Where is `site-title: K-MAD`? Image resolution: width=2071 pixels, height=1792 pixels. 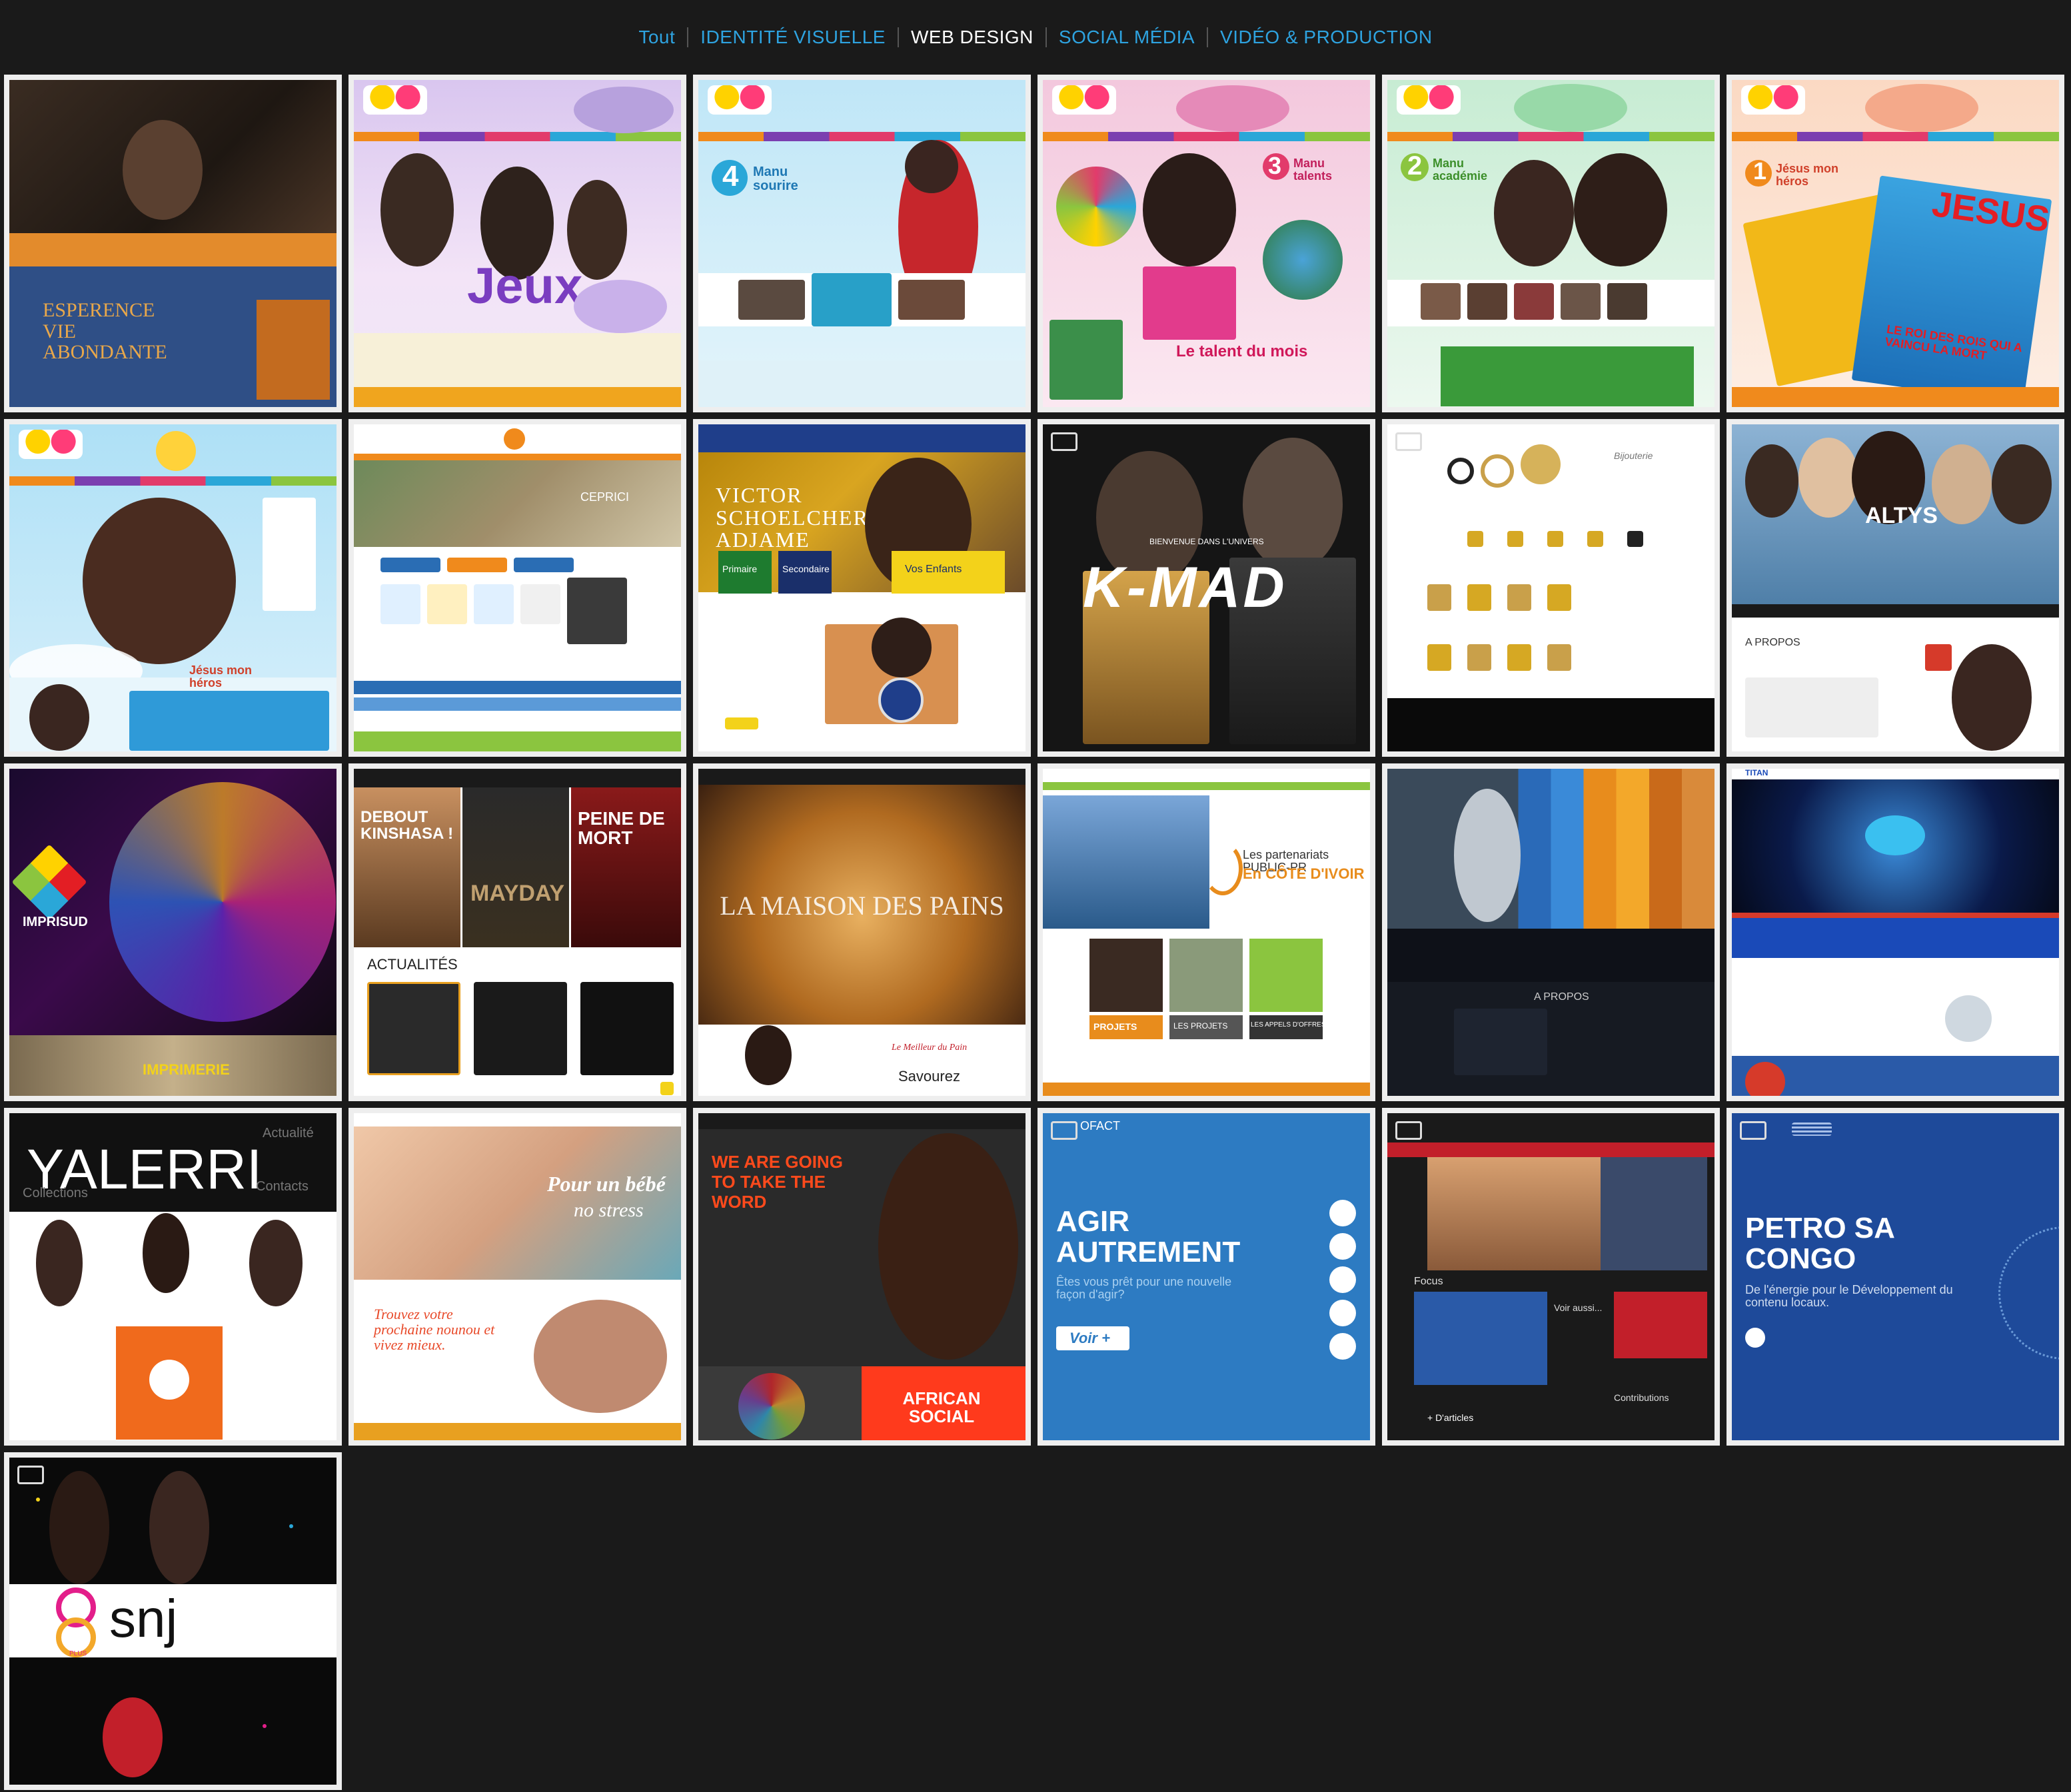 site-title: K-MAD is located at coordinates (1185, 588).